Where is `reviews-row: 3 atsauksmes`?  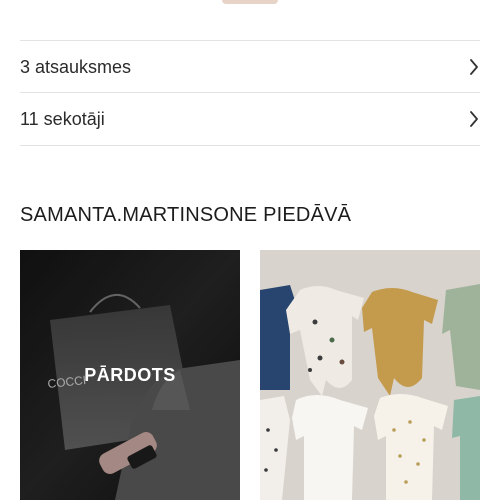
reviews-row: 3 atsauksmes is located at coordinates (250, 67).